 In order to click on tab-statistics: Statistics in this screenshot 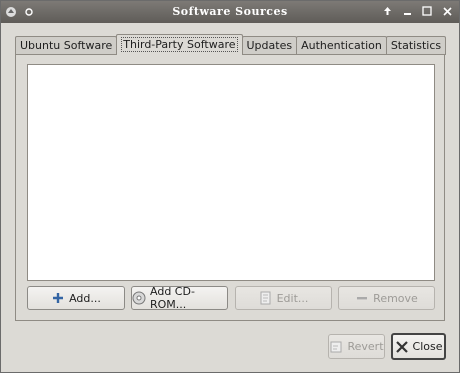, I will do `click(416, 45)`.